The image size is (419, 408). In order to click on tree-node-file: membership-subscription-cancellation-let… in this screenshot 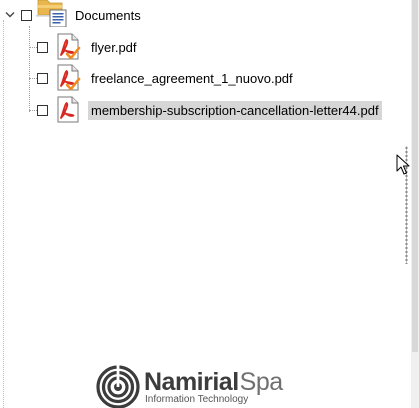, I will do `click(209, 110)`.